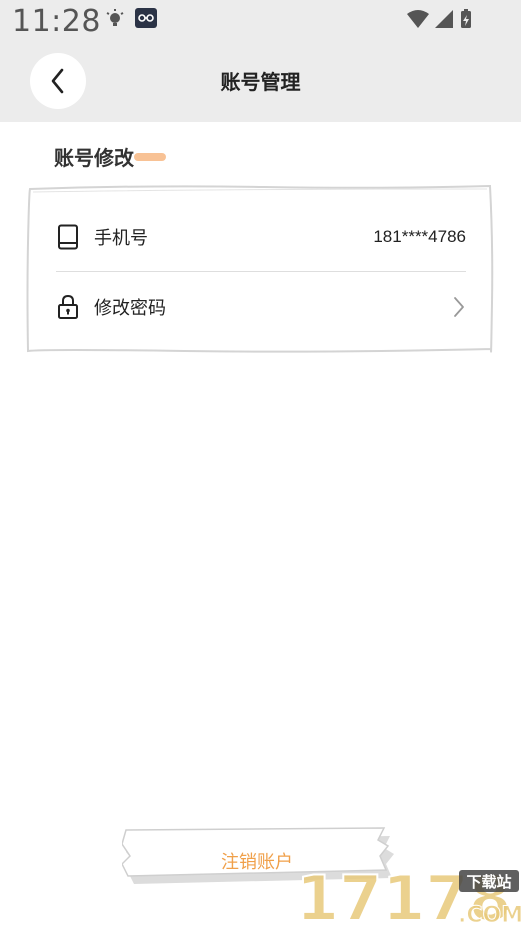  I want to click on cell-signal-icon, so click(444, 19).